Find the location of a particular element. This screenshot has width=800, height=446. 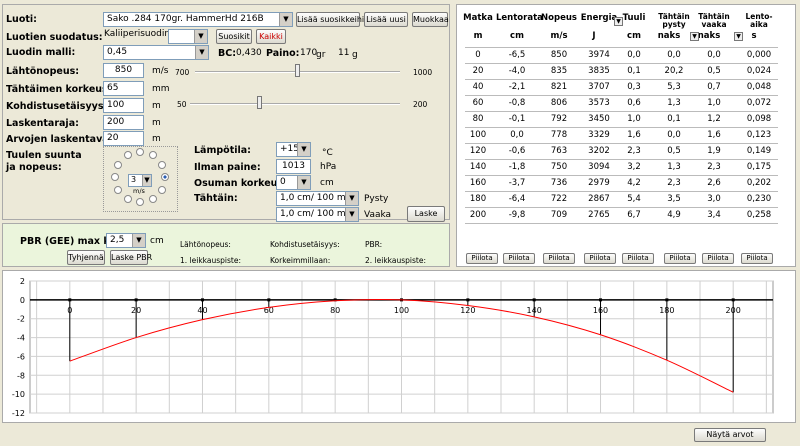

add-new-button: Lisää uusi is located at coordinates (386, 19).